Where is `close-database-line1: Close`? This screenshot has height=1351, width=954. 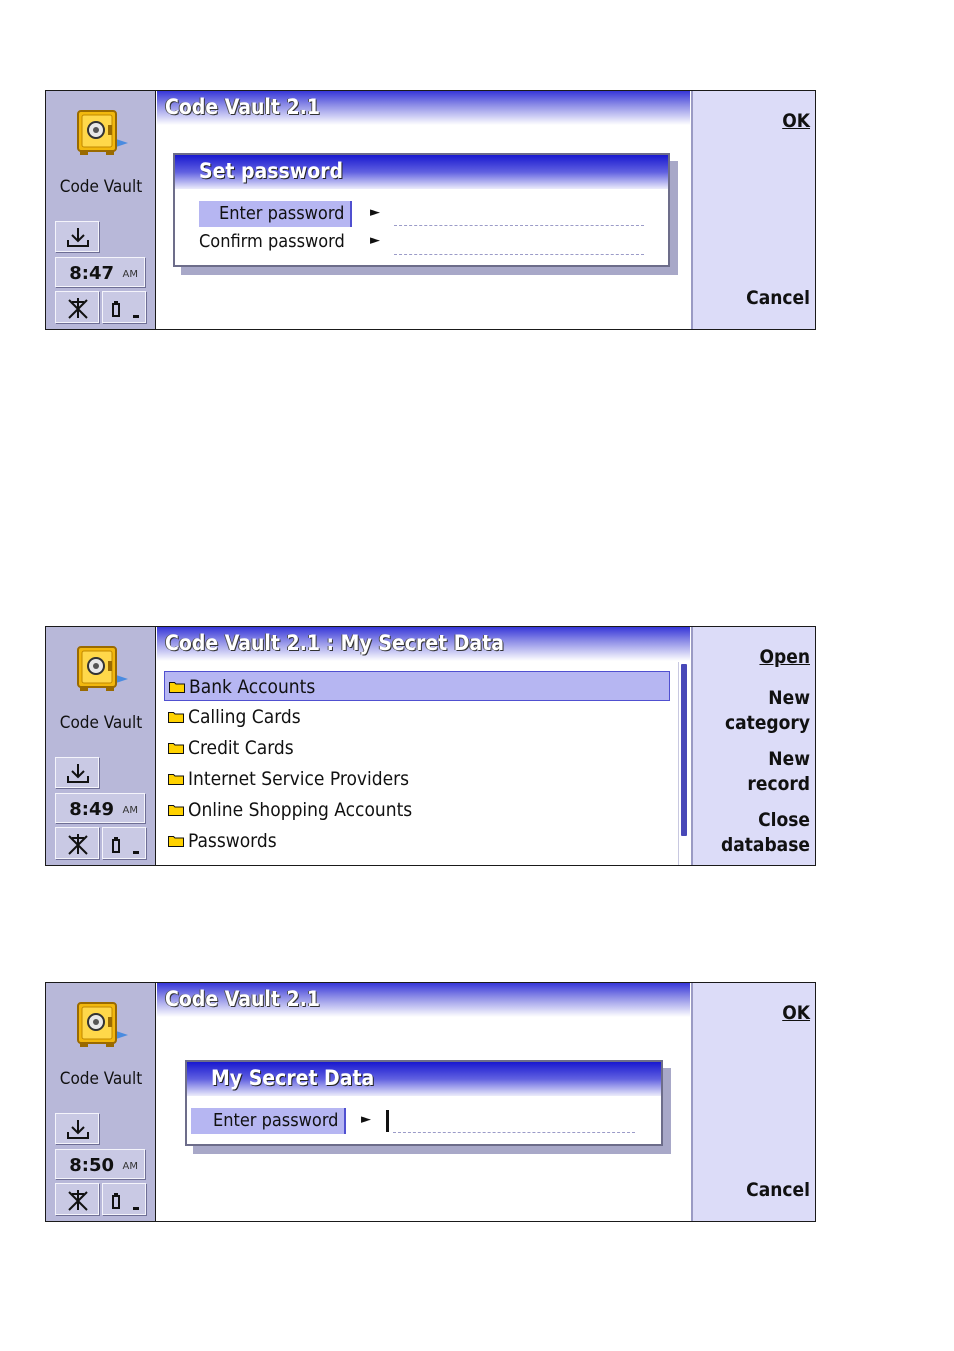 close-database-line1: Close is located at coordinates (784, 820).